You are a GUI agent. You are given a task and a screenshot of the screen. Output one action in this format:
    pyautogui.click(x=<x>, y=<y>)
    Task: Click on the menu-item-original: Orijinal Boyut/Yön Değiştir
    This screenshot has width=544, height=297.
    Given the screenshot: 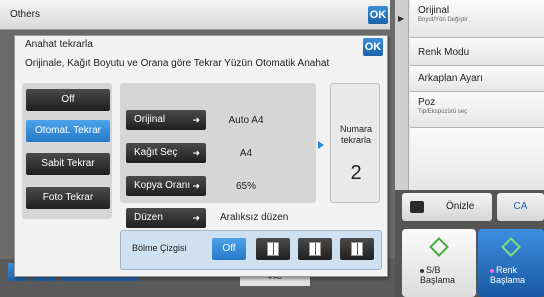 What is the action you would take?
    pyautogui.click(x=477, y=19)
    